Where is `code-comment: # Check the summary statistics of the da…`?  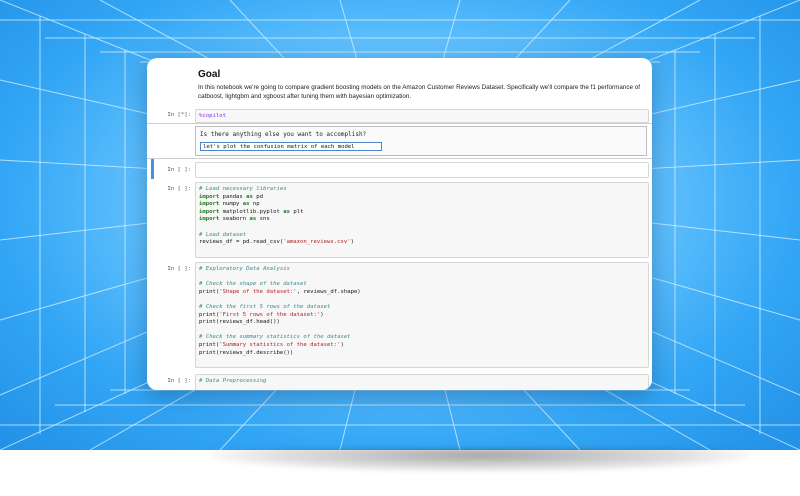
code-comment: # Check the summary statistics of the da… is located at coordinates (275, 337).